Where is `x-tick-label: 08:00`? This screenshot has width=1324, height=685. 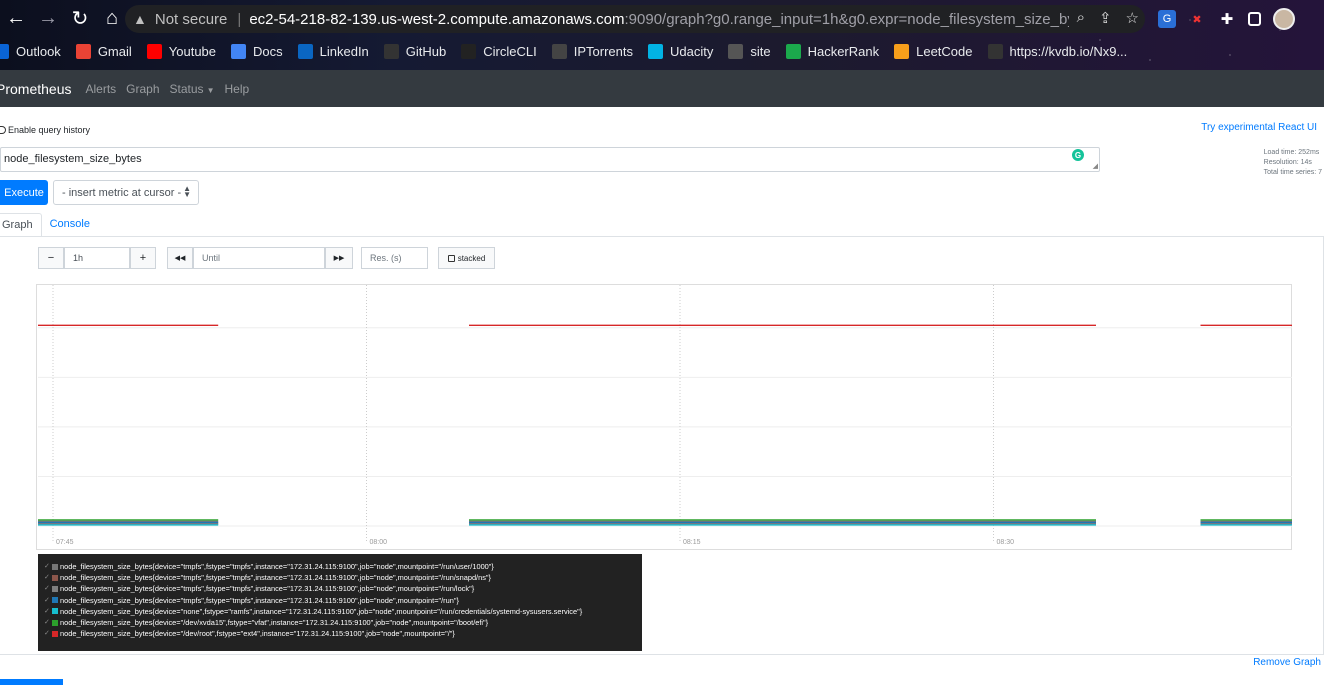
x-tick-label: 08:00 is located at coordinates (379, 542).